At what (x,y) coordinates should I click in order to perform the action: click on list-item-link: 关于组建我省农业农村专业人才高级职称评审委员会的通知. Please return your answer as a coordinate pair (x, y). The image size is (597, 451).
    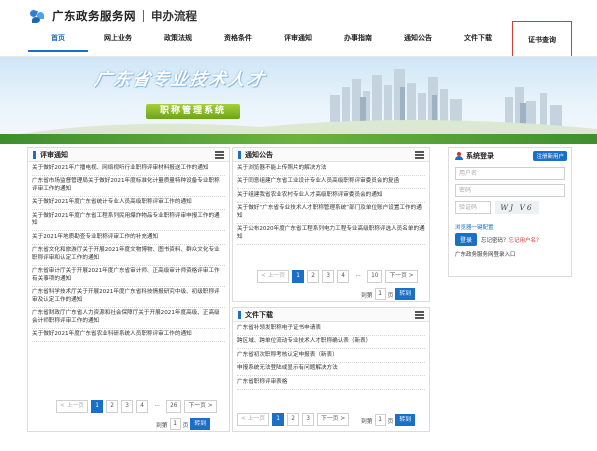
    Looking at the image, I should click on (309, 195).